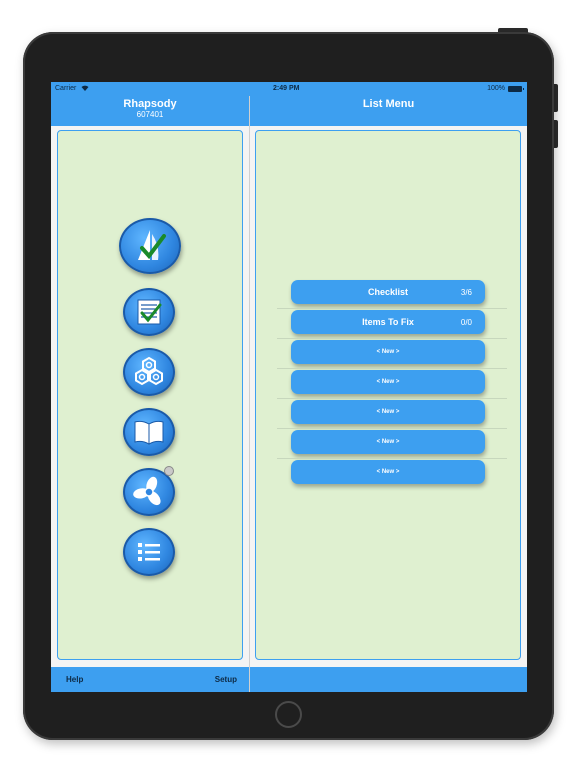  What do you see at coordinates (169, 471) in the screenshot?
I see `engine-status-dot` at bounding box center [169, 471].